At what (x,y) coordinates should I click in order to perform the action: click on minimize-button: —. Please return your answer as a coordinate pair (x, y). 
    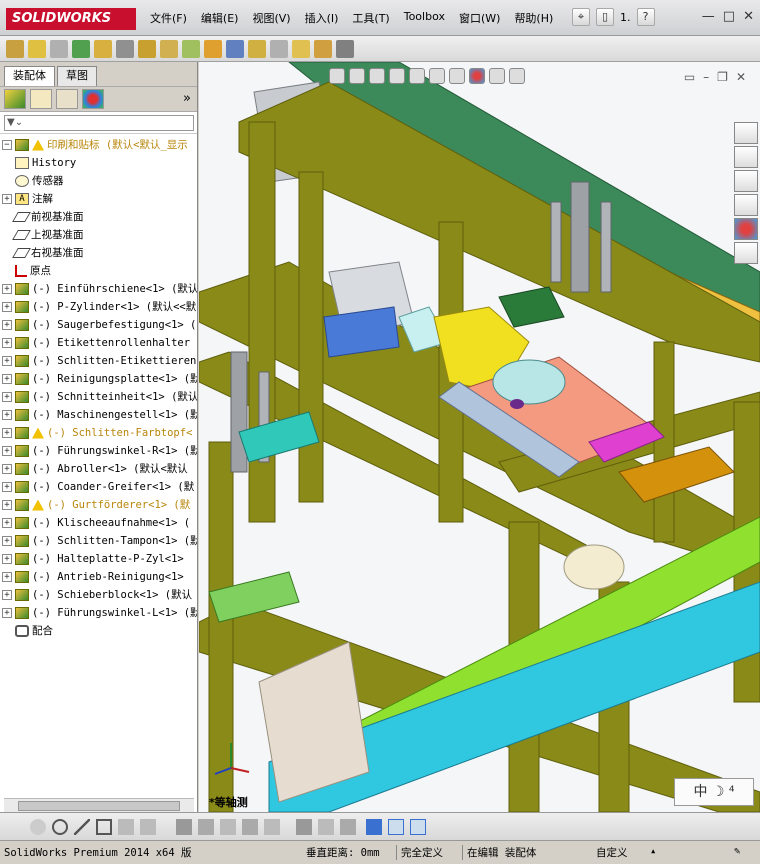
    Looking at the image, I should click on (708, 16).